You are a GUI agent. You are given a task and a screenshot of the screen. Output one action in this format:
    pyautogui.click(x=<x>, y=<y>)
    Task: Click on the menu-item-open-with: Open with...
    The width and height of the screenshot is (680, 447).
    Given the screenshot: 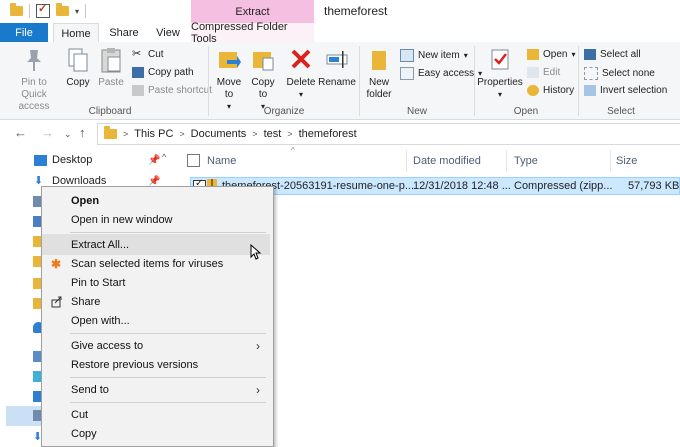 What is the action you would take?
    pyautogui.click(x=156, y=320)
    